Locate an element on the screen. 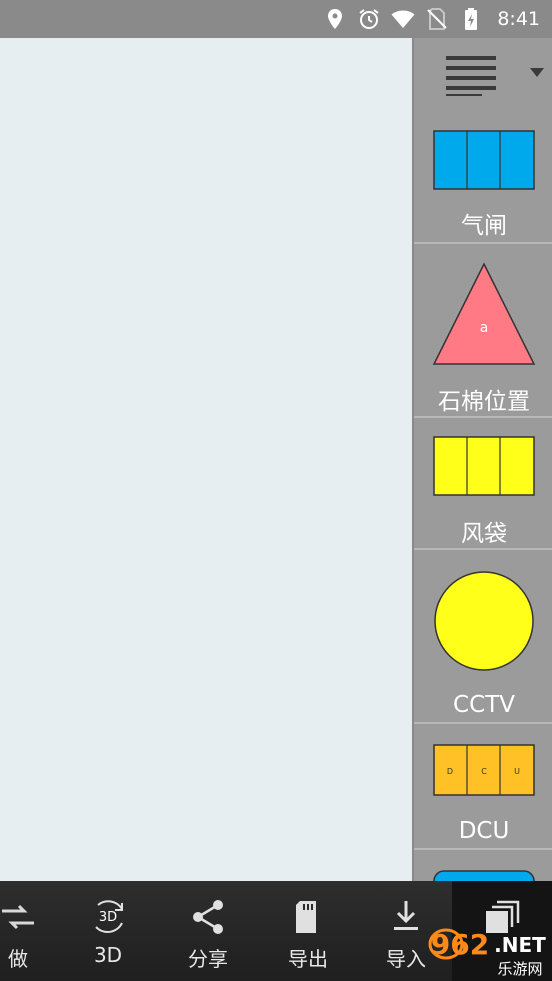  asbestos-triangle-icon: a is located at coordinates (484, 313).